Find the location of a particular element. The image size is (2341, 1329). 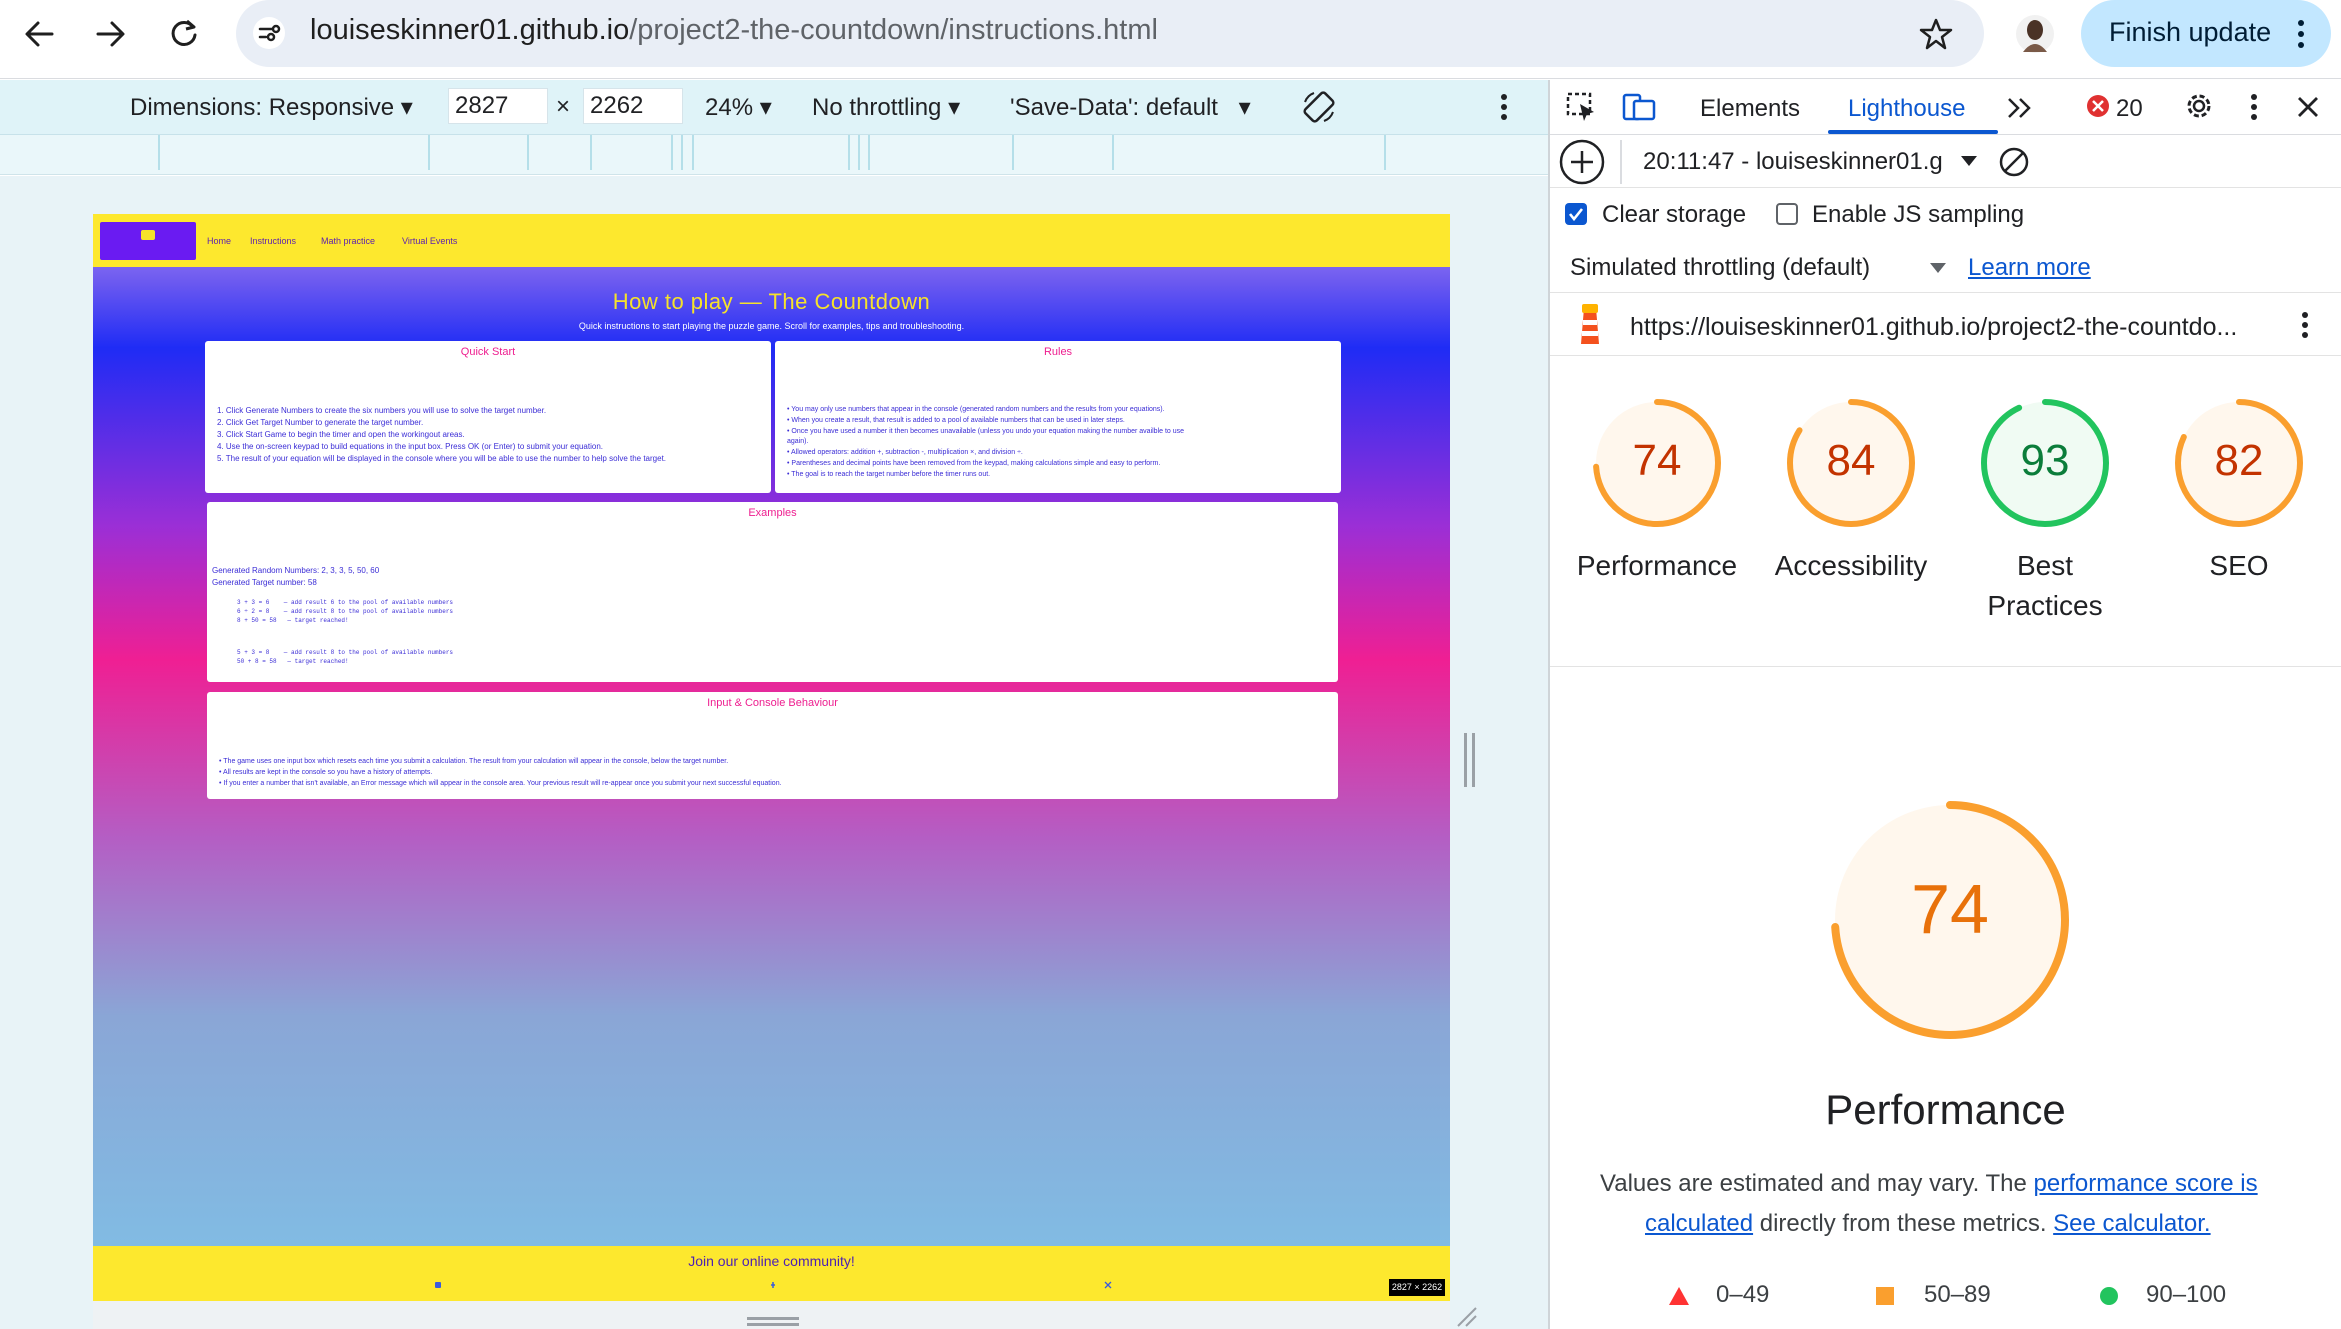

settings-gear-icon is located at coordinates (2199, 106).